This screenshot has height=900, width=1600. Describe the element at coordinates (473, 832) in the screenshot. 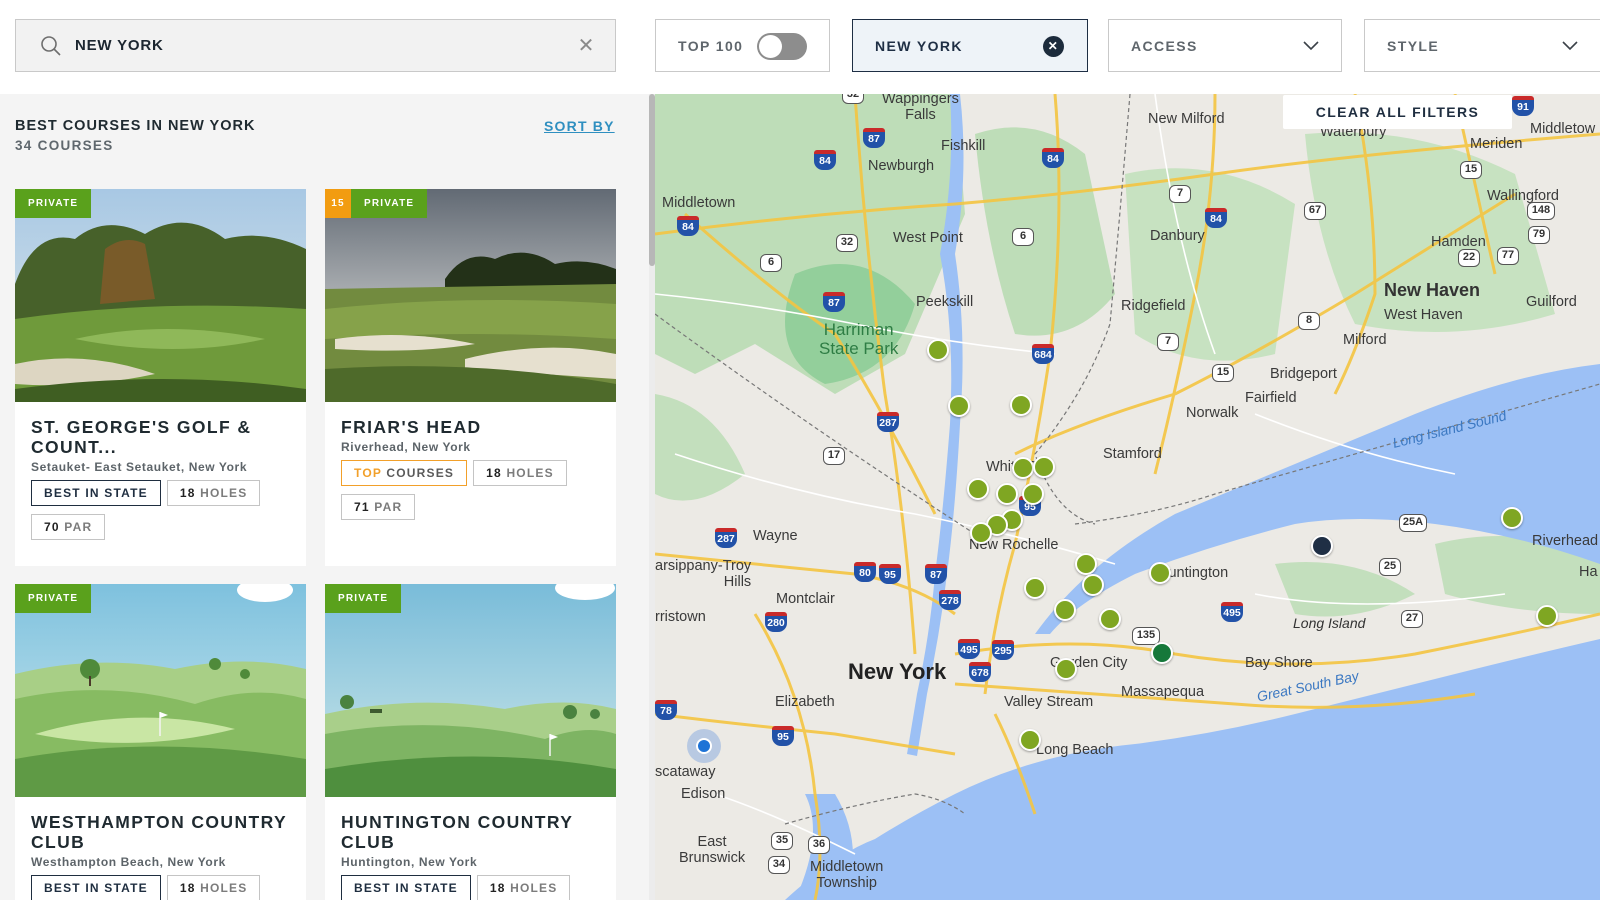

I see `course-name: HUNTINGTON COUNTRY CLUB` at that location.